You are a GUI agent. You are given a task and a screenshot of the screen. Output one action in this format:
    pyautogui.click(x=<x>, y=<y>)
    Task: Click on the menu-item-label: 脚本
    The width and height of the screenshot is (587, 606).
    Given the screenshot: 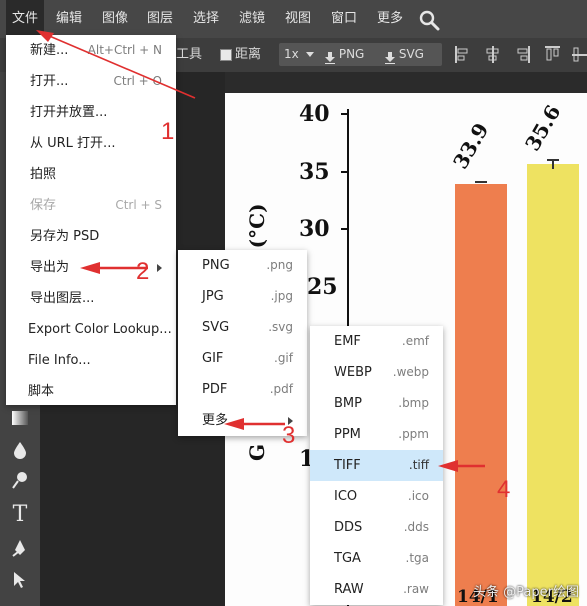 What is the action you would take?
    pyautogui.click(x=41, y=391)
    